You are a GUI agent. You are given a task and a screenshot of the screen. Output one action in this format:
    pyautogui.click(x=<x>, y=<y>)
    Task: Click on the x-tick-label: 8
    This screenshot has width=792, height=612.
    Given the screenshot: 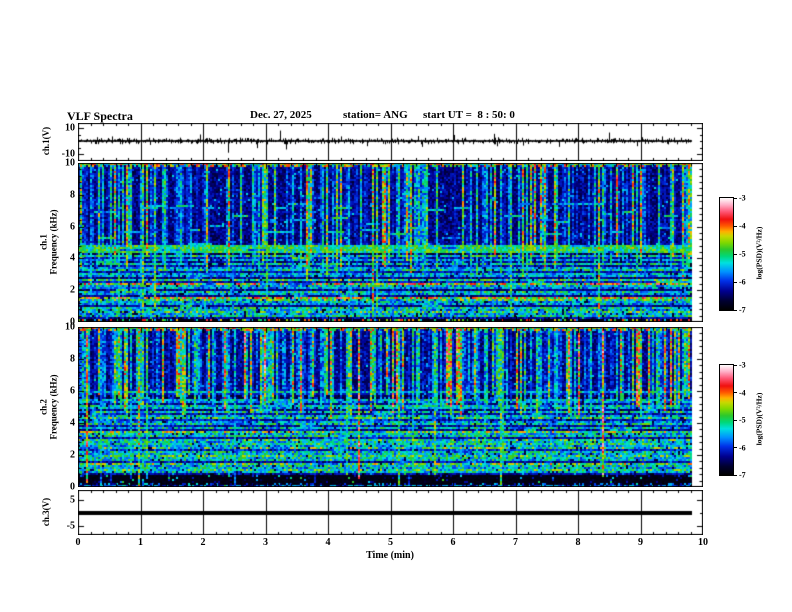 What is the action you would take?
    pyautogui.click(x=578, y=542)
    